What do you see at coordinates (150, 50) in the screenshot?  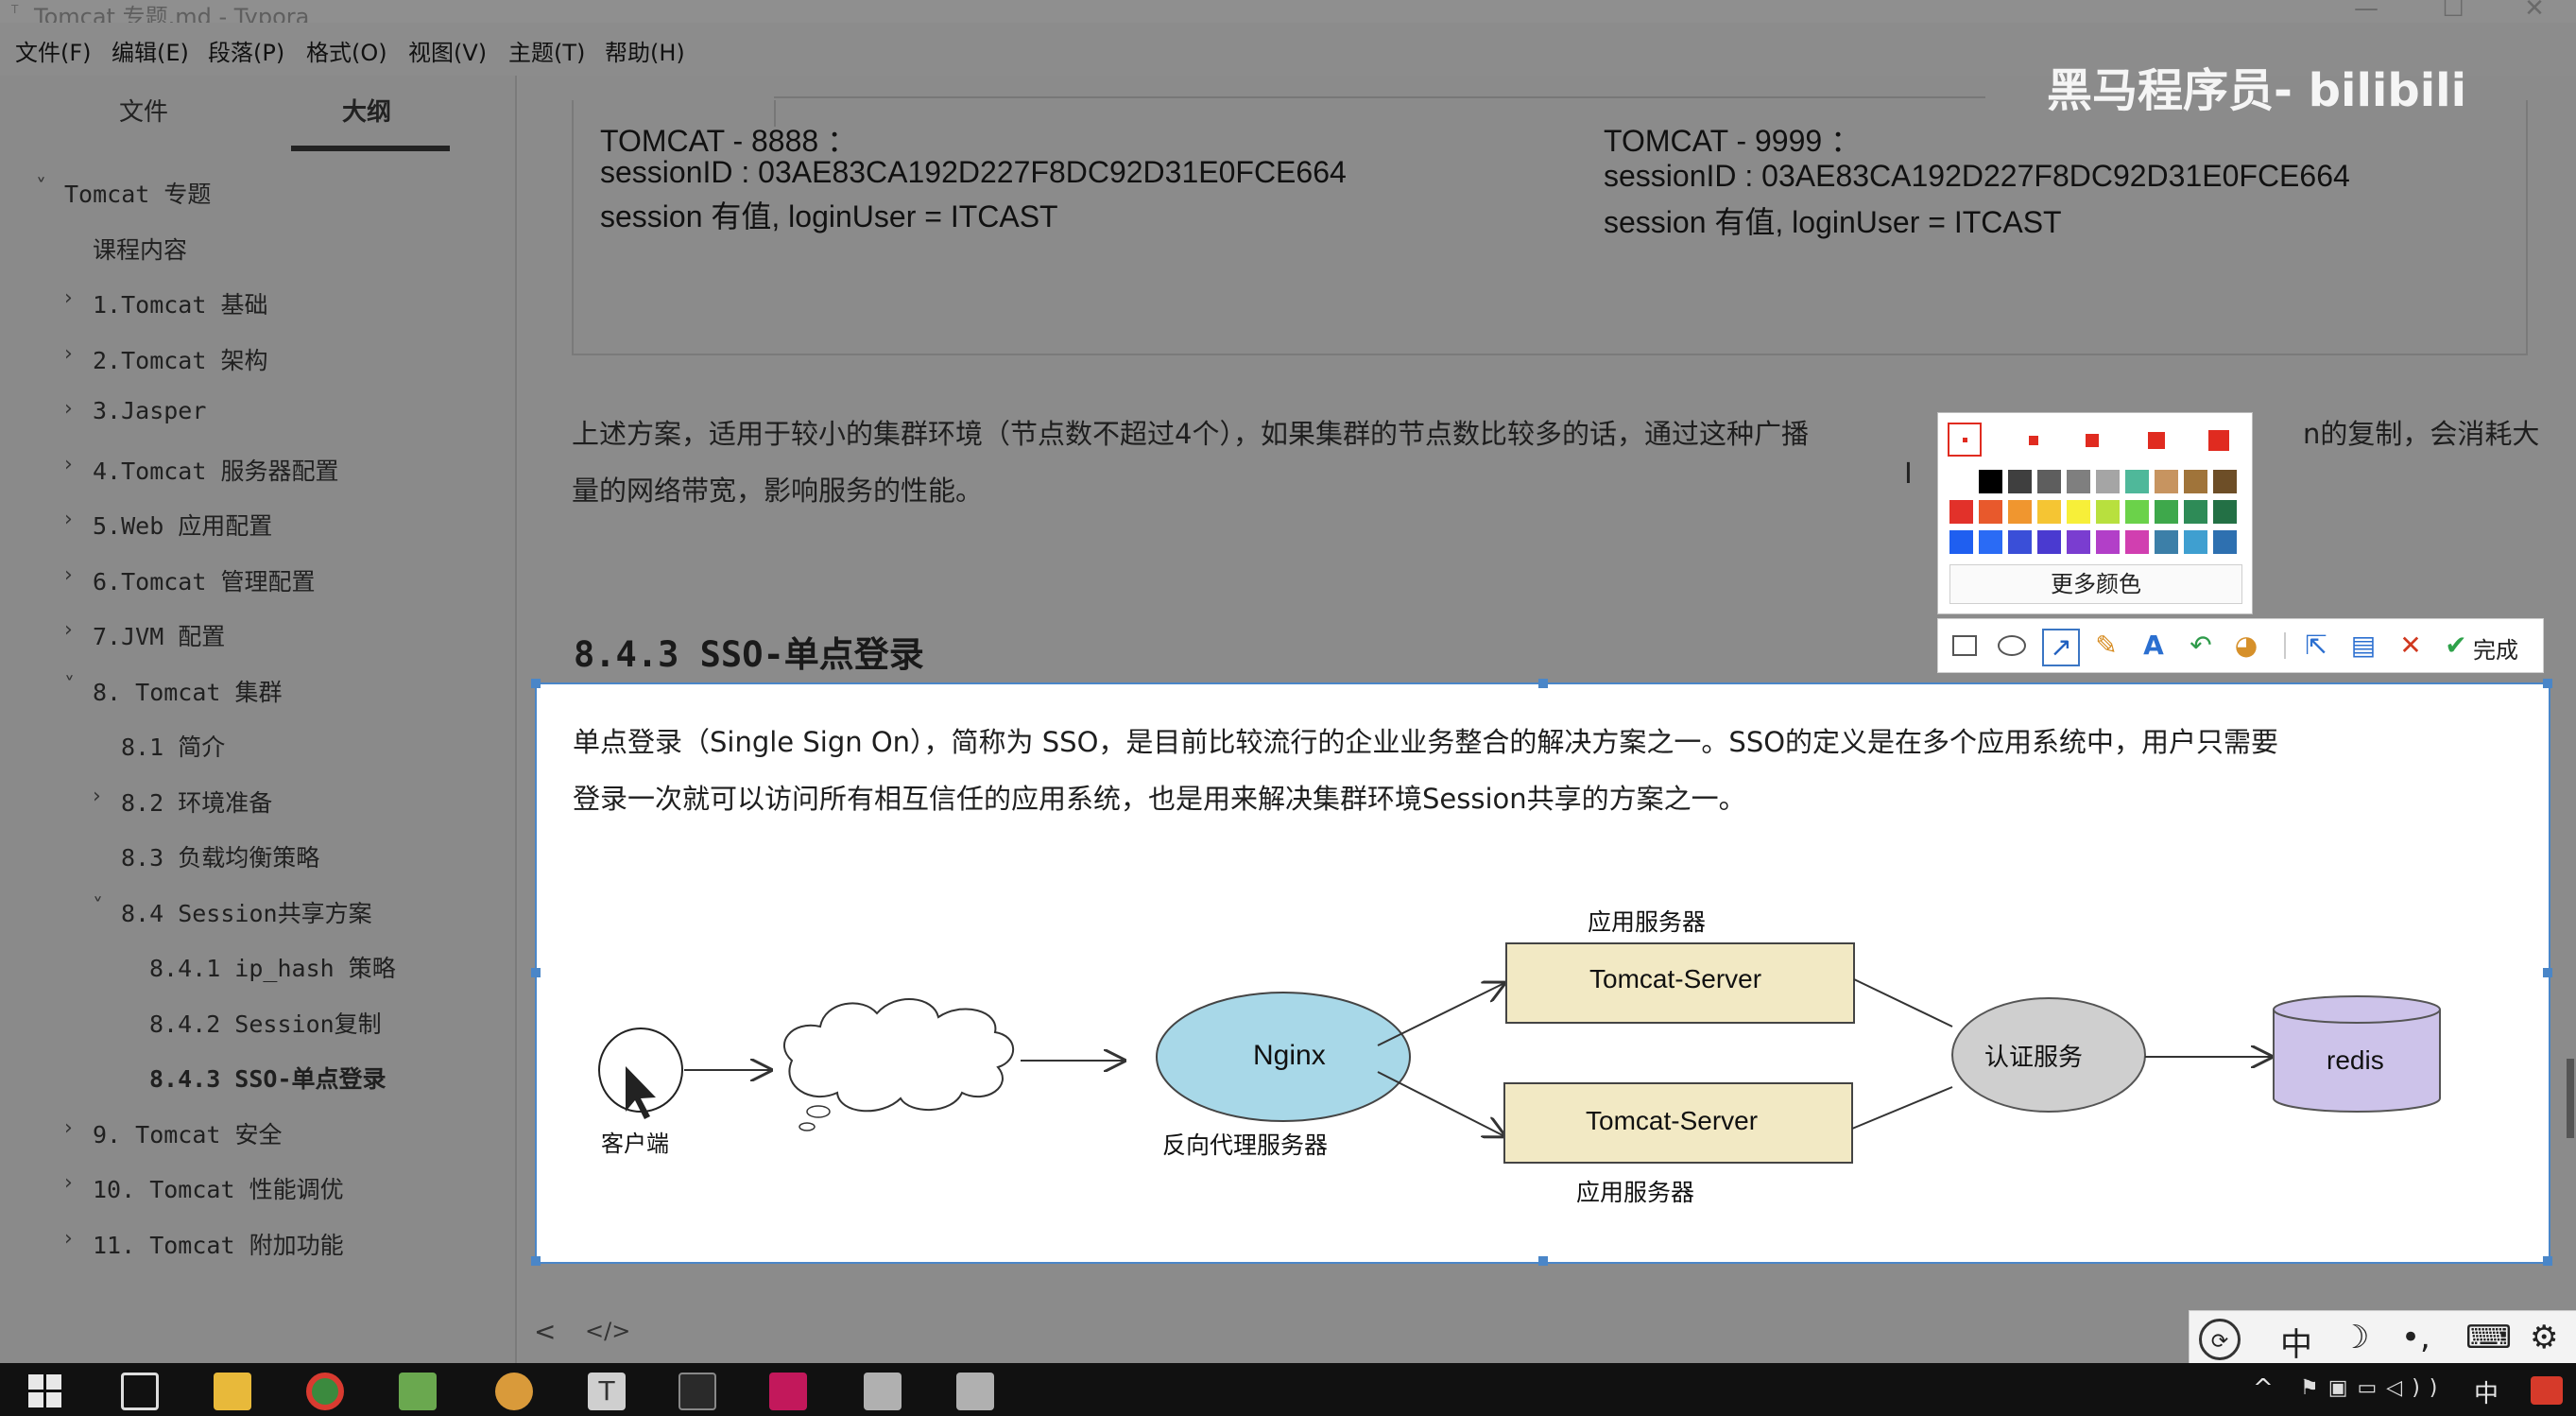 I see `menu-edit: 编辑(E)` at bounding box center [150, 50].